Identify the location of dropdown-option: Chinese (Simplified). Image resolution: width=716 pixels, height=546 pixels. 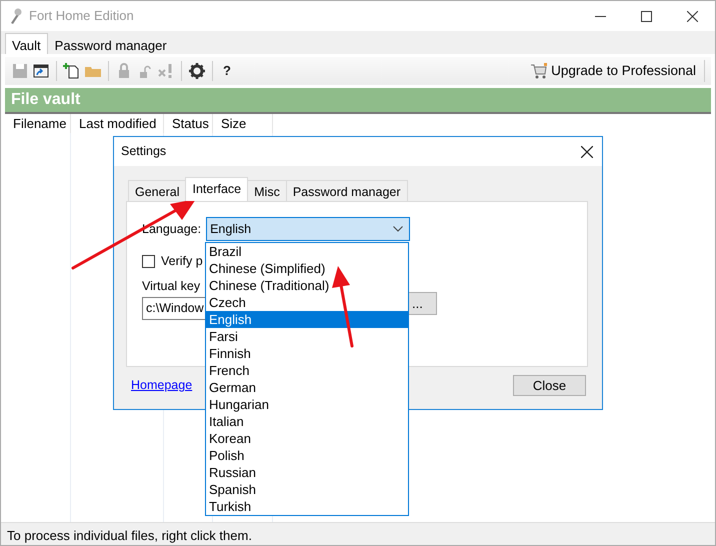
(307, 268).